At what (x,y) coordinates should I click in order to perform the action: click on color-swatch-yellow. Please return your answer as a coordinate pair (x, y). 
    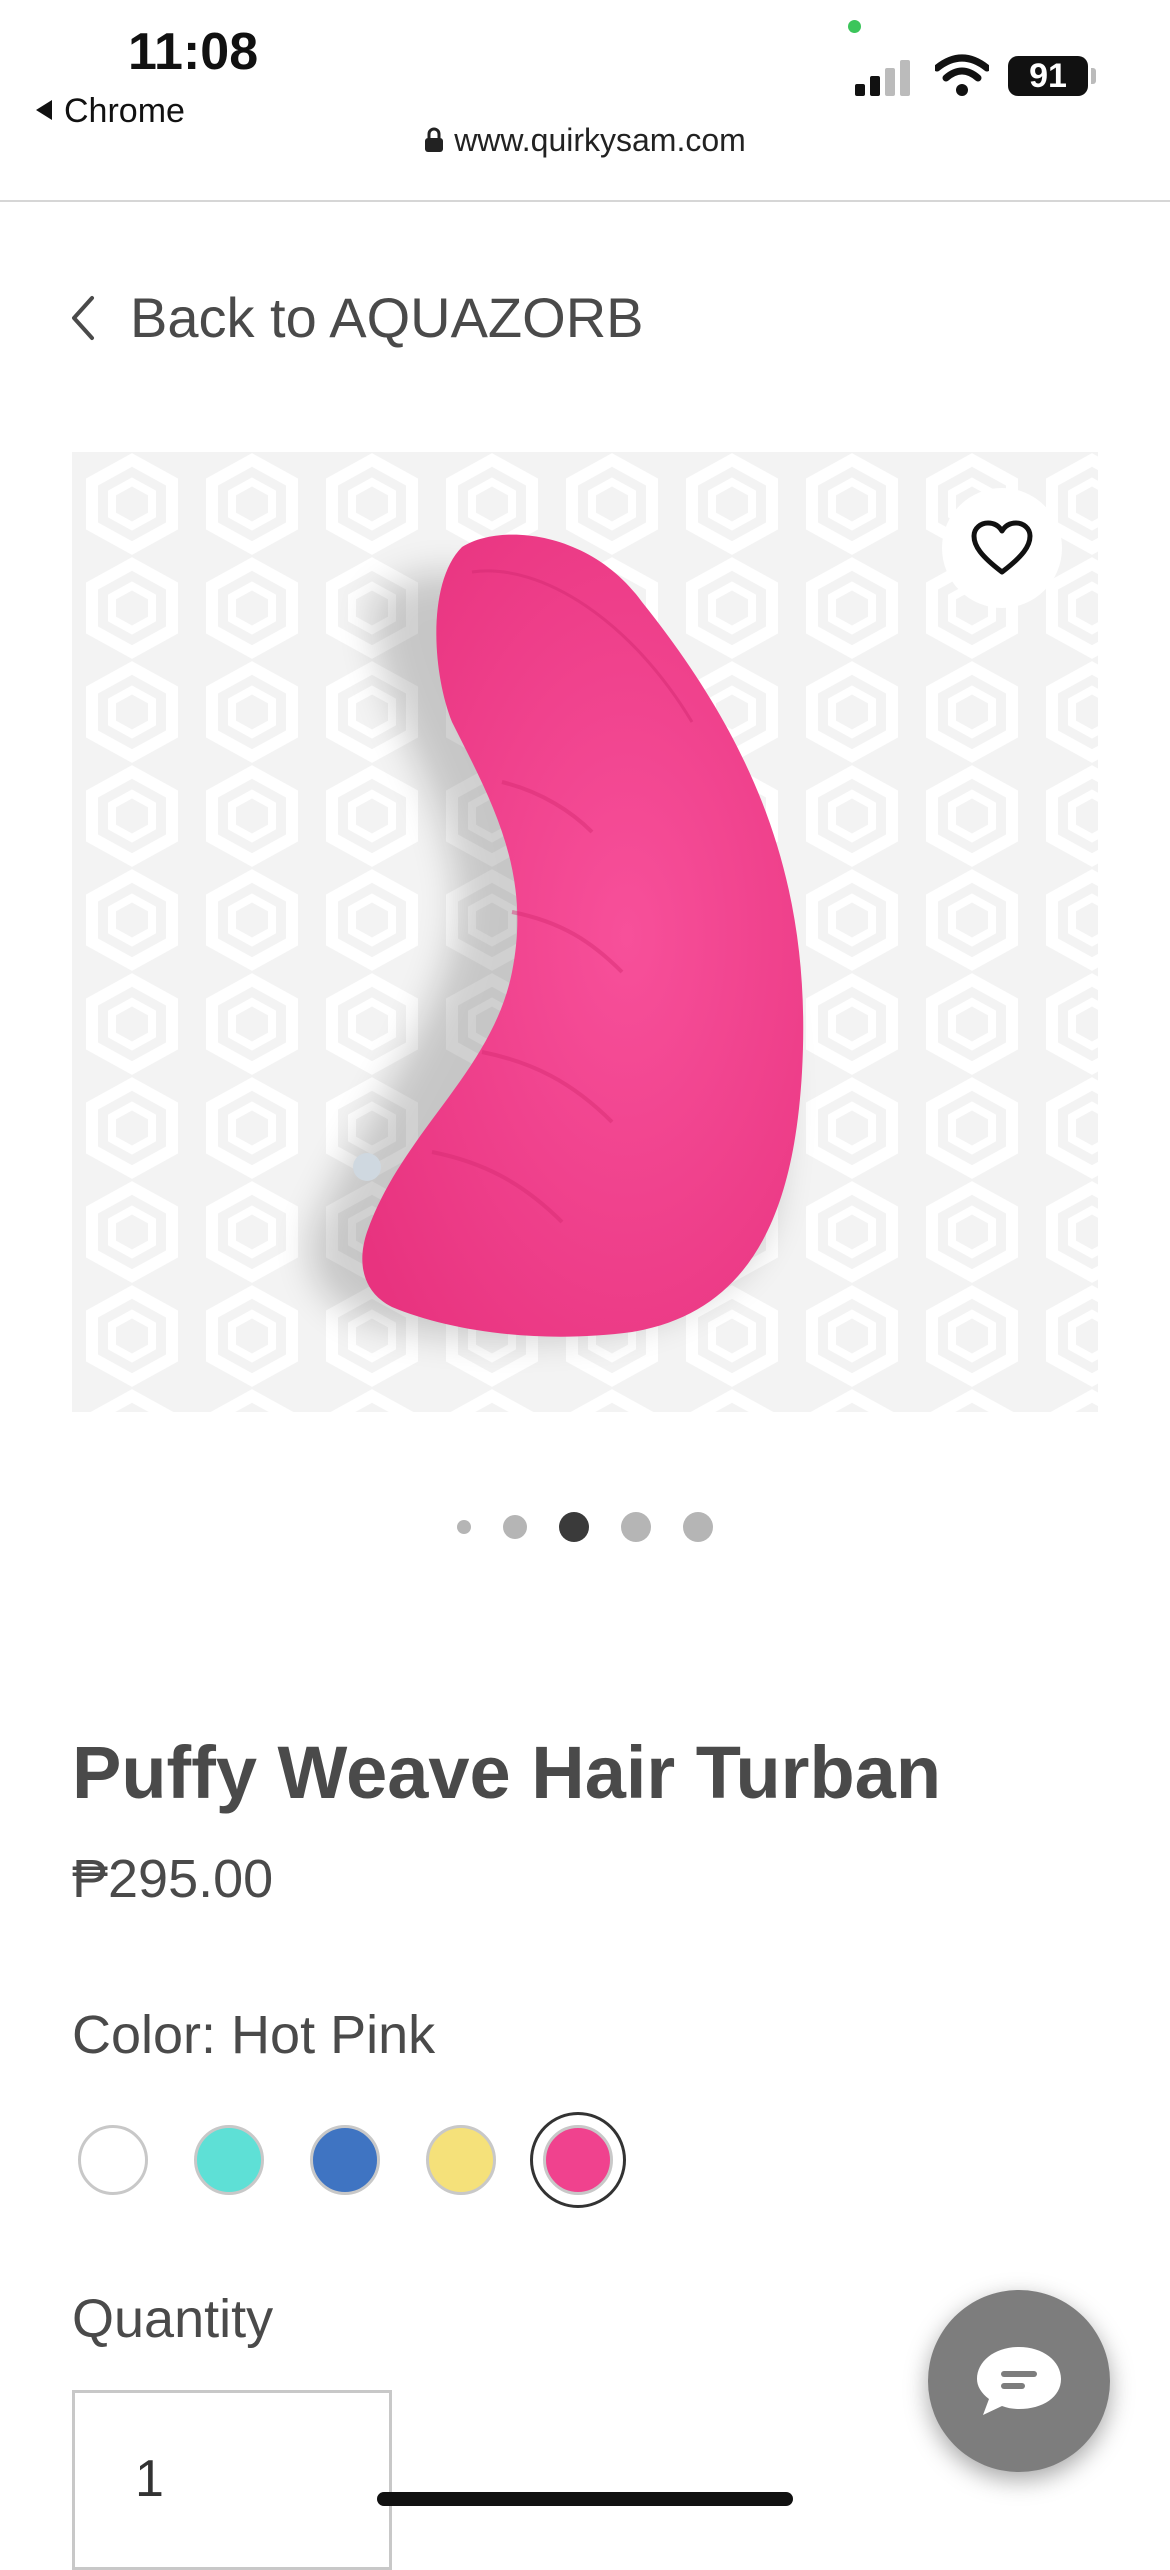
    Looking at the image, I should click on (461, 2160).